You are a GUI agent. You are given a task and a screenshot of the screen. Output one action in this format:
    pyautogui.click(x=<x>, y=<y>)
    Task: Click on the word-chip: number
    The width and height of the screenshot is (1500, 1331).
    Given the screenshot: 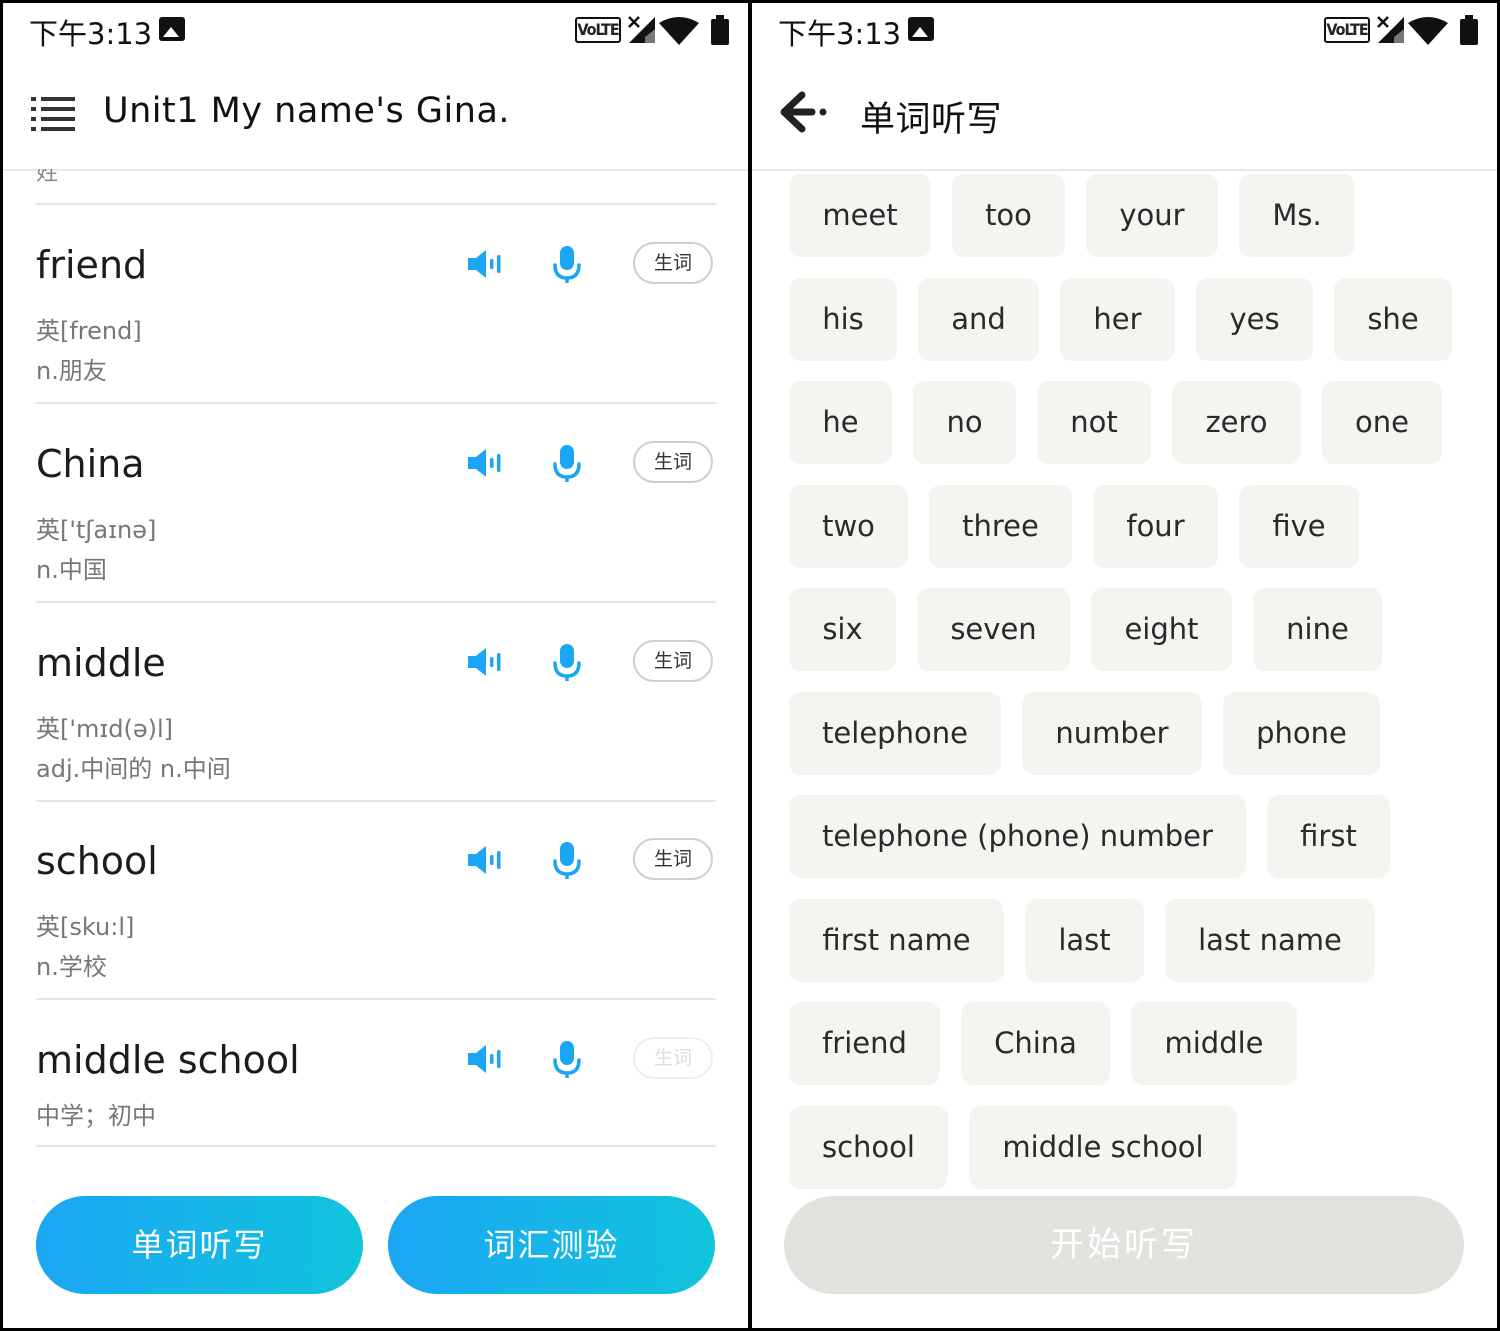 What is the action you would take?
    pyautogui.click(x=1112, y=733)
    